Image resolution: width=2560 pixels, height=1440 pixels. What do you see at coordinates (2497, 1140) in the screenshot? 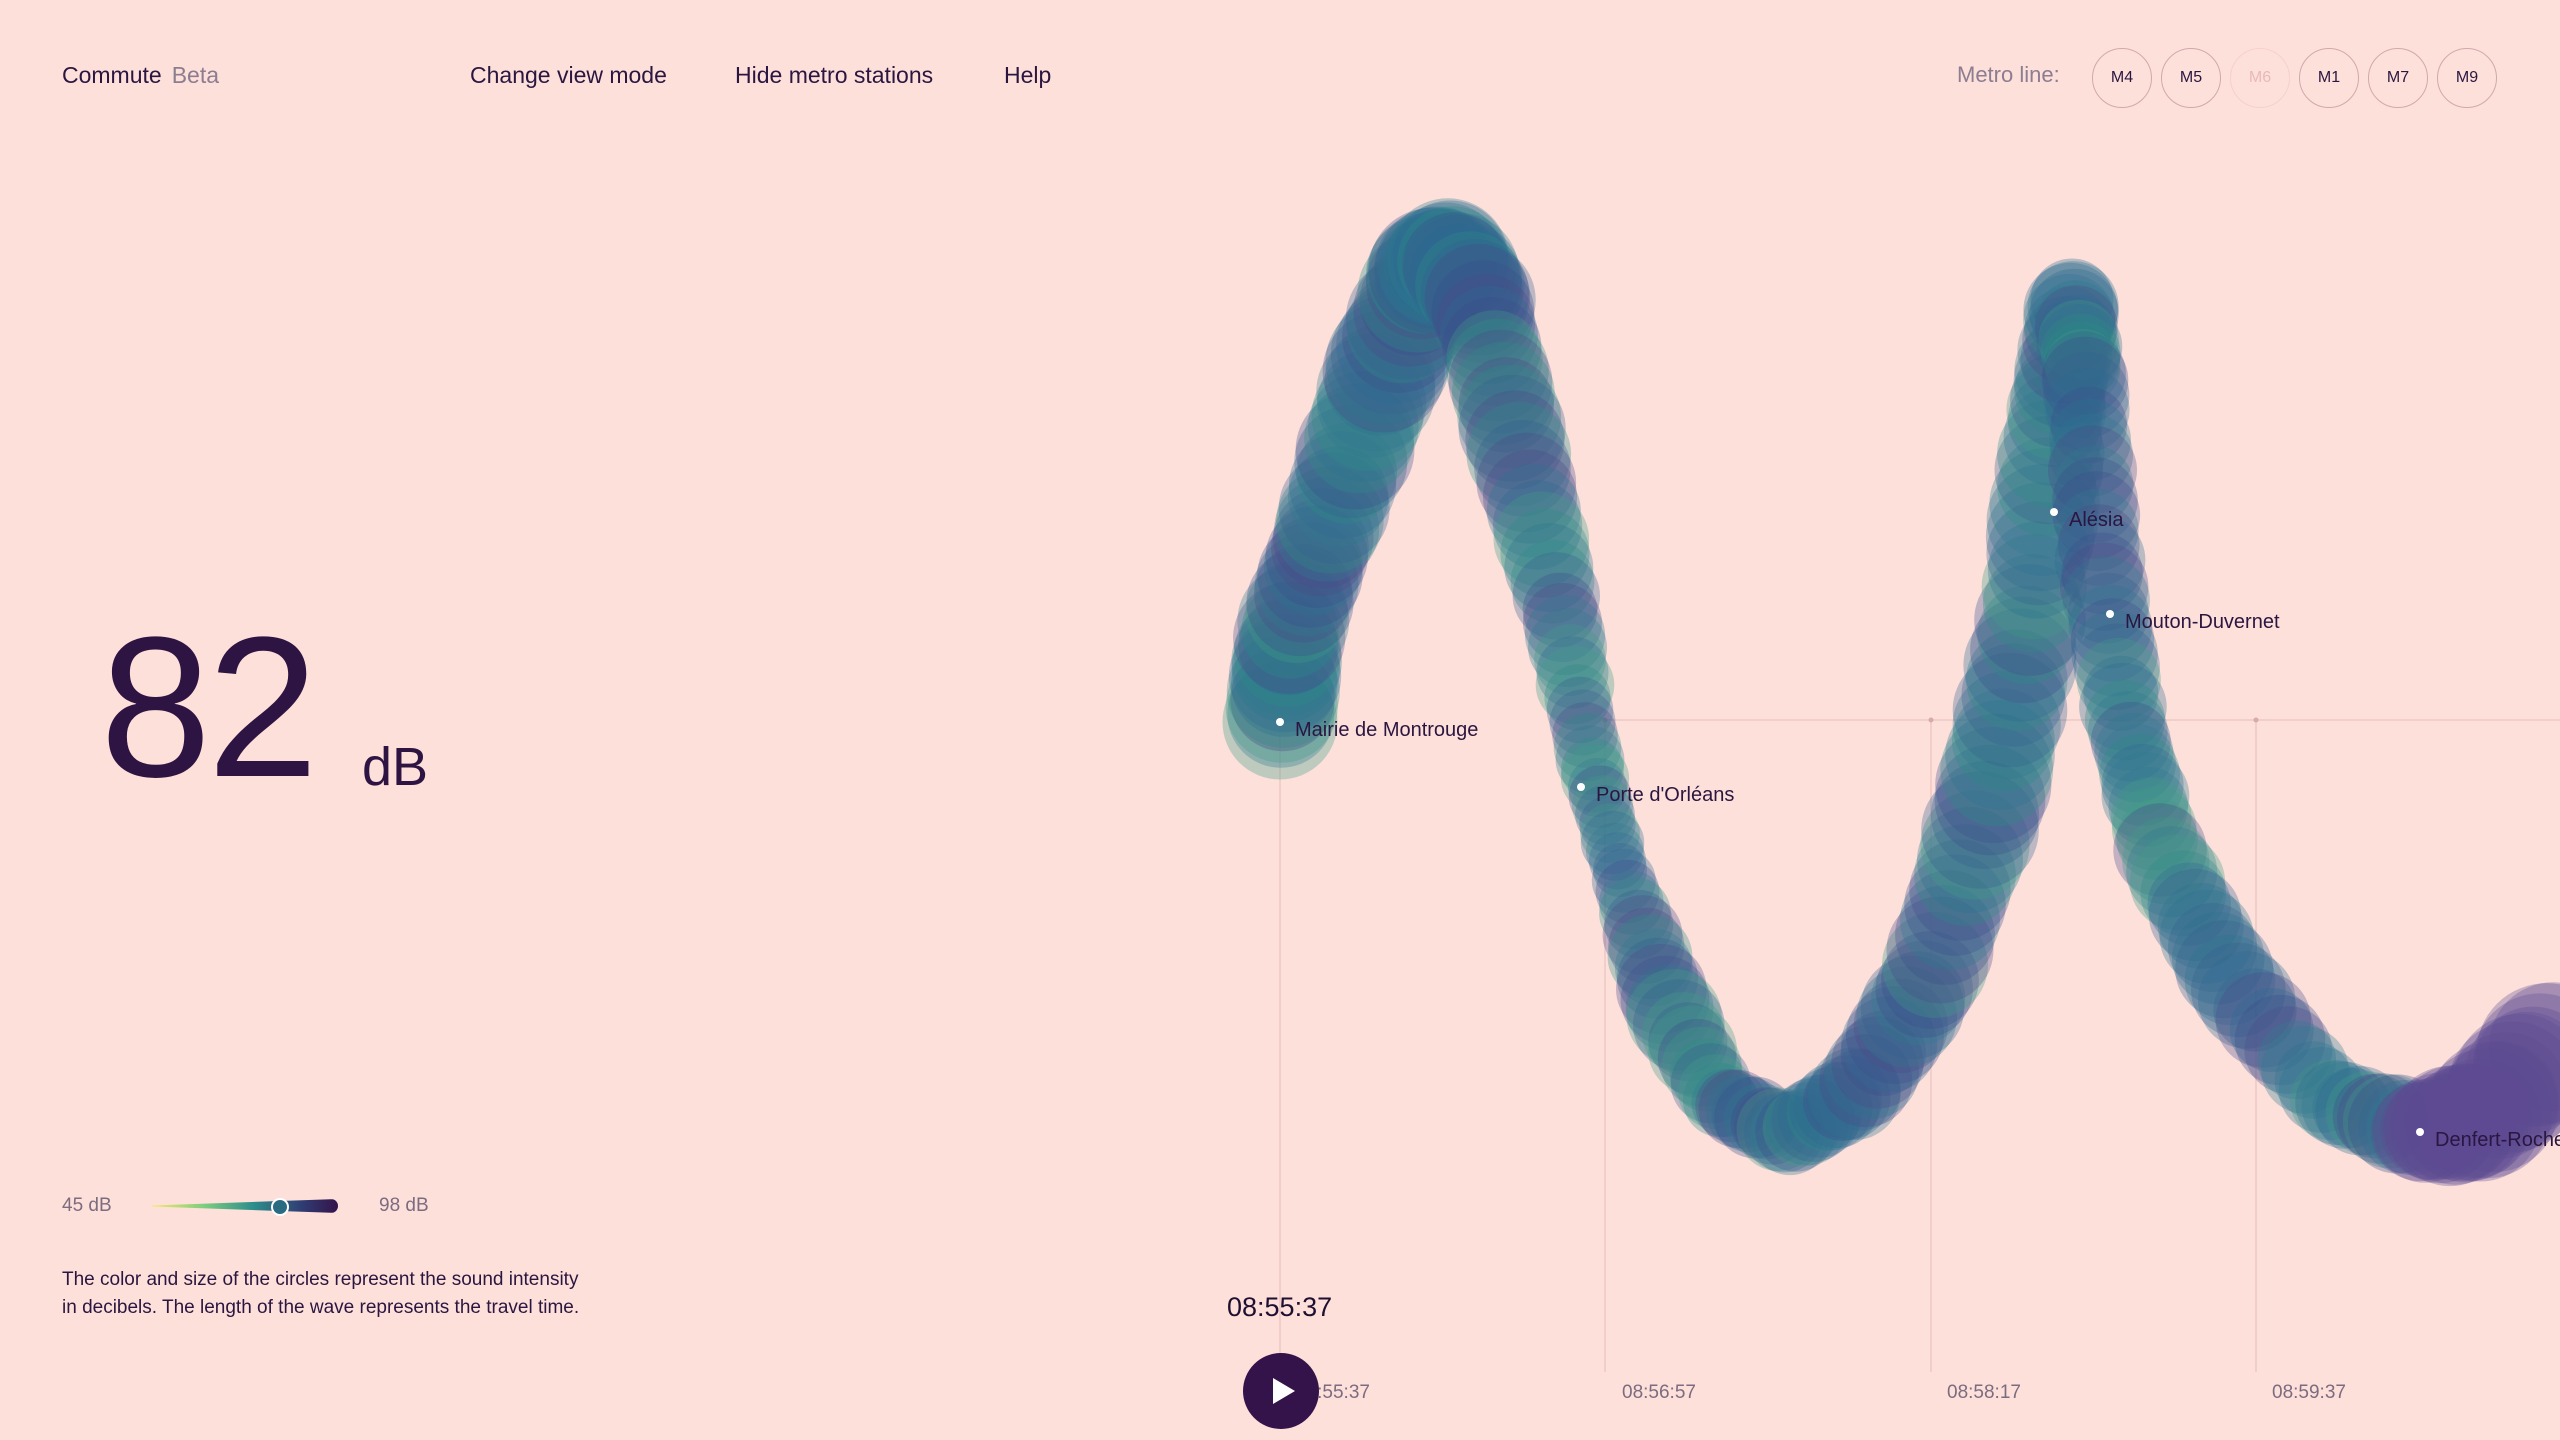
I see `station-label-denfert-rochereau: Denfert-Rochereau` at bounding box center [2497, 1140].